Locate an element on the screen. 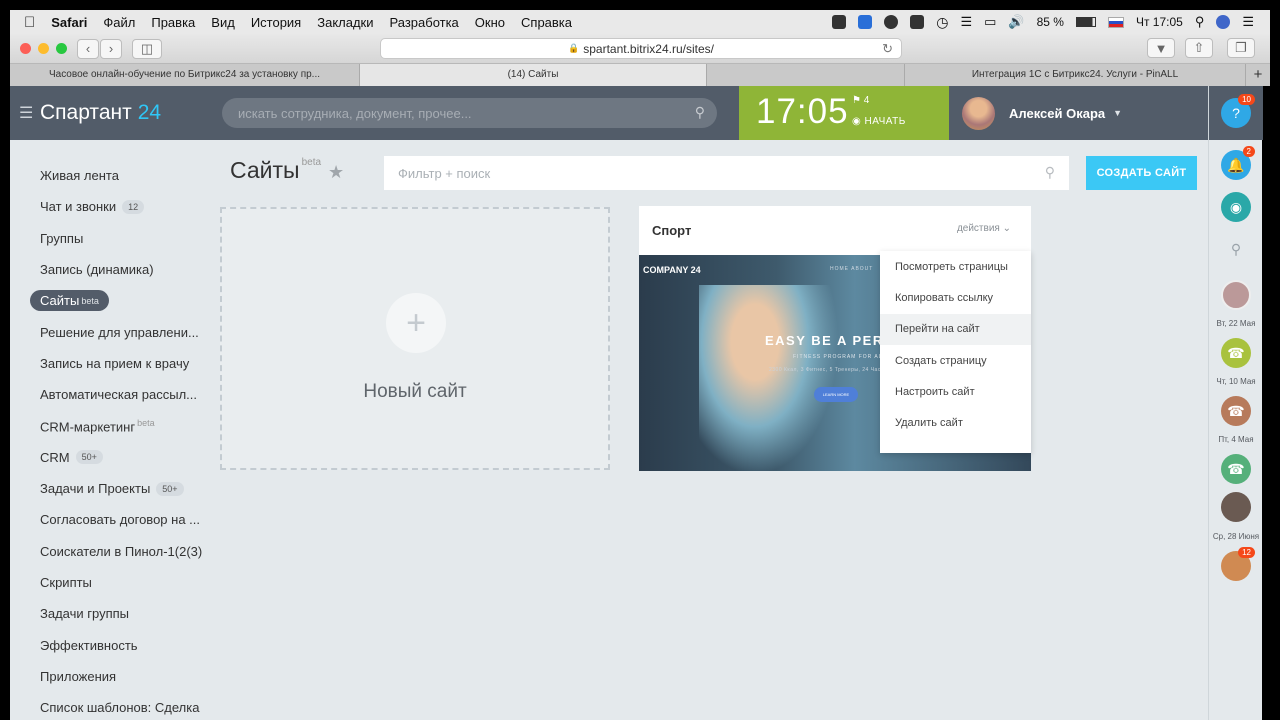  sidebar-item-content: Сайты beta is located at coordinates (69, 301).